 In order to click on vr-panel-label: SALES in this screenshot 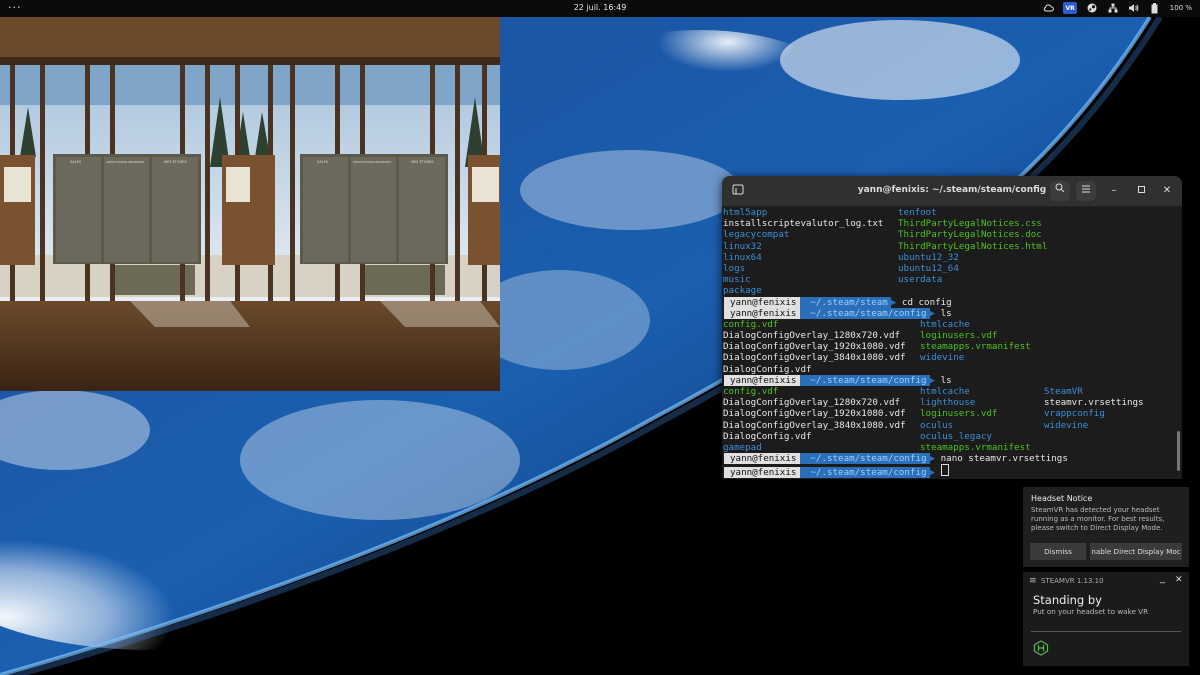, I will do `click(323, 162)`.